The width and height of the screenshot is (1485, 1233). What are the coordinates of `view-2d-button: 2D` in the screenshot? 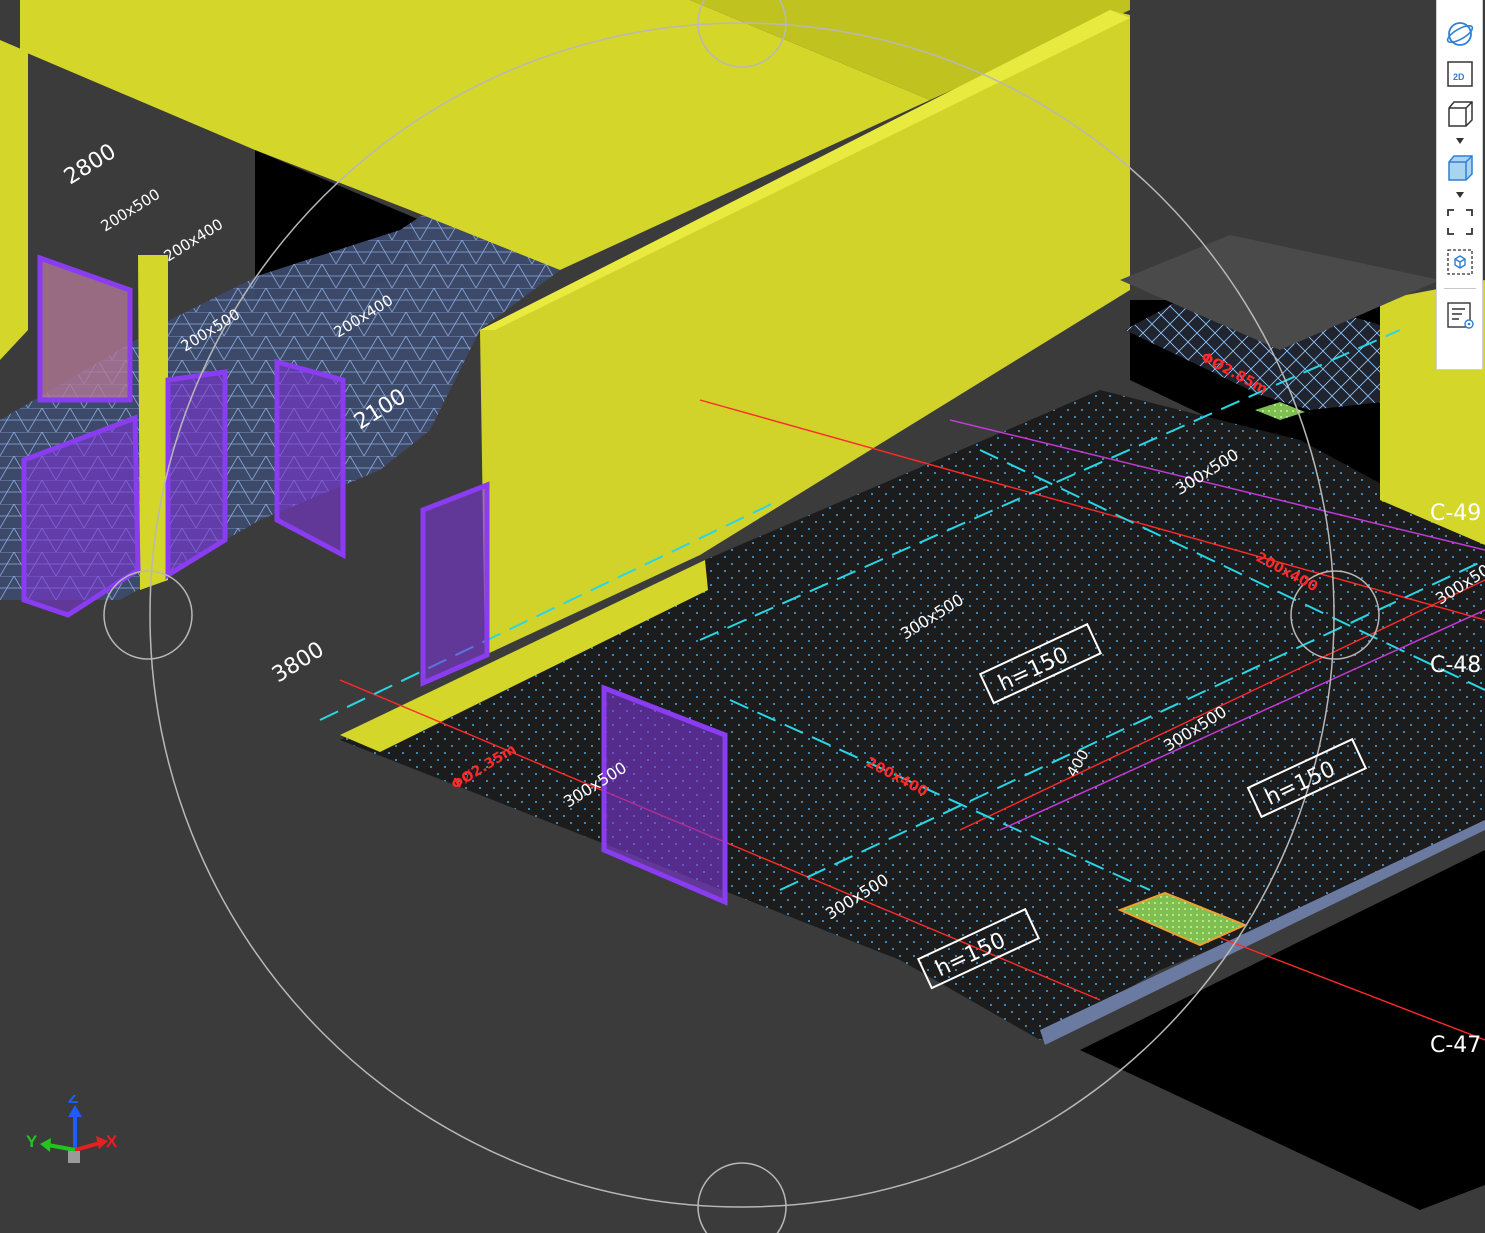 It's located at (1460, 74).